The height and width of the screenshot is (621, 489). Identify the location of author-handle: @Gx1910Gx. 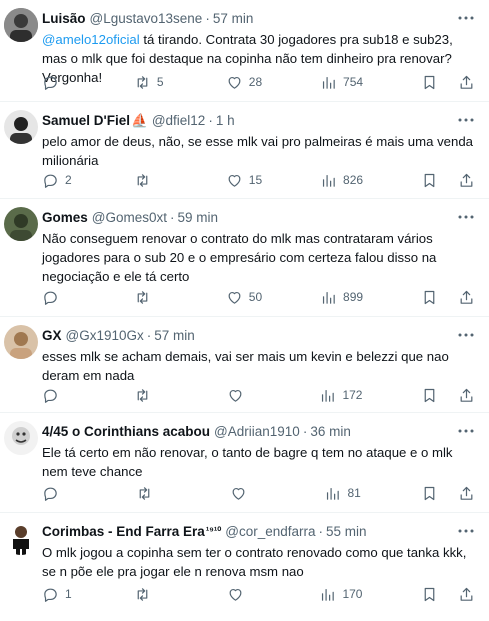
(105, 335).